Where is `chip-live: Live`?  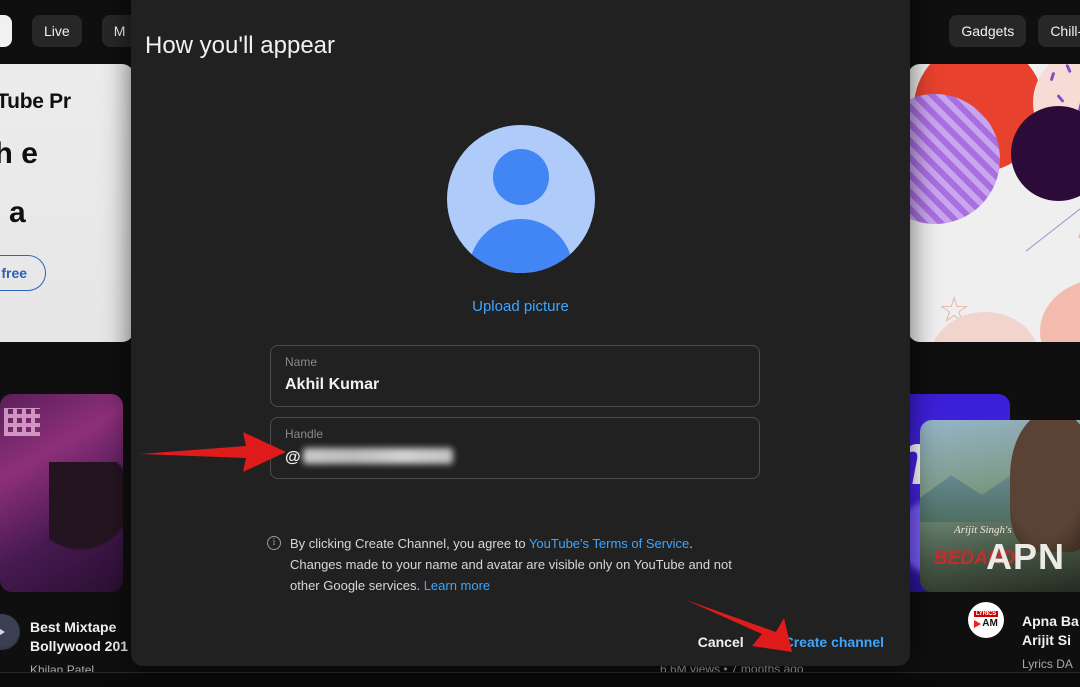 chip-live: Live is located at coordinates (57, 31).